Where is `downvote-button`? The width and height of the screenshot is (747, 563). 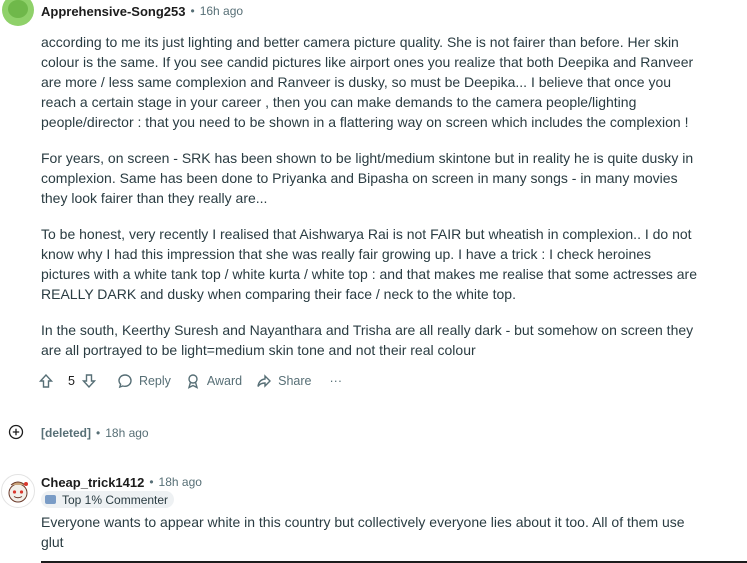
downvote-button is located at coordinates (92, 381).